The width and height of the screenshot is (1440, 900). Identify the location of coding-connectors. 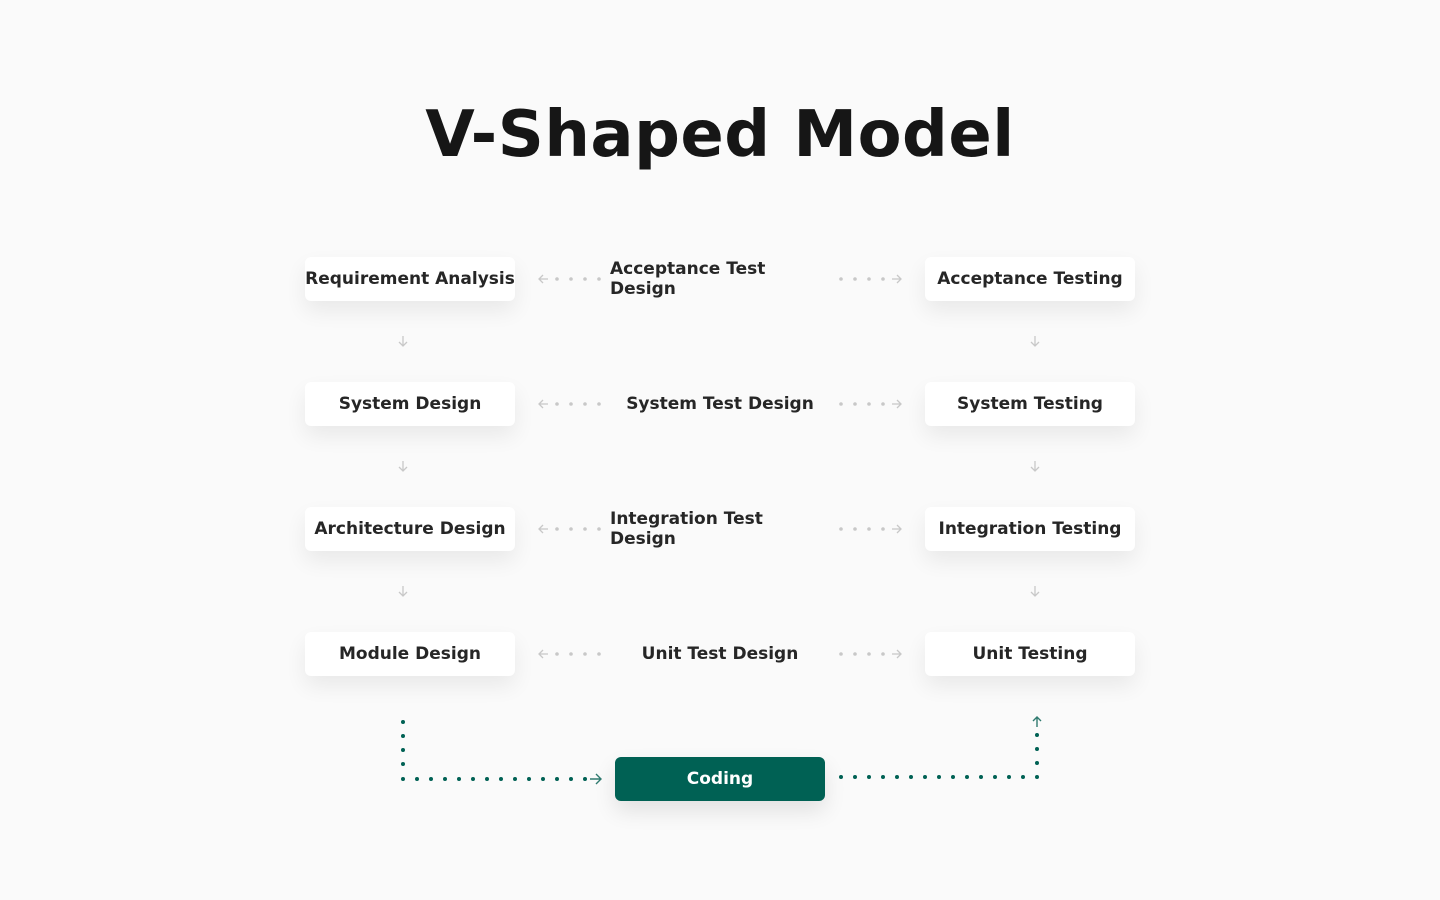
(721, 750).